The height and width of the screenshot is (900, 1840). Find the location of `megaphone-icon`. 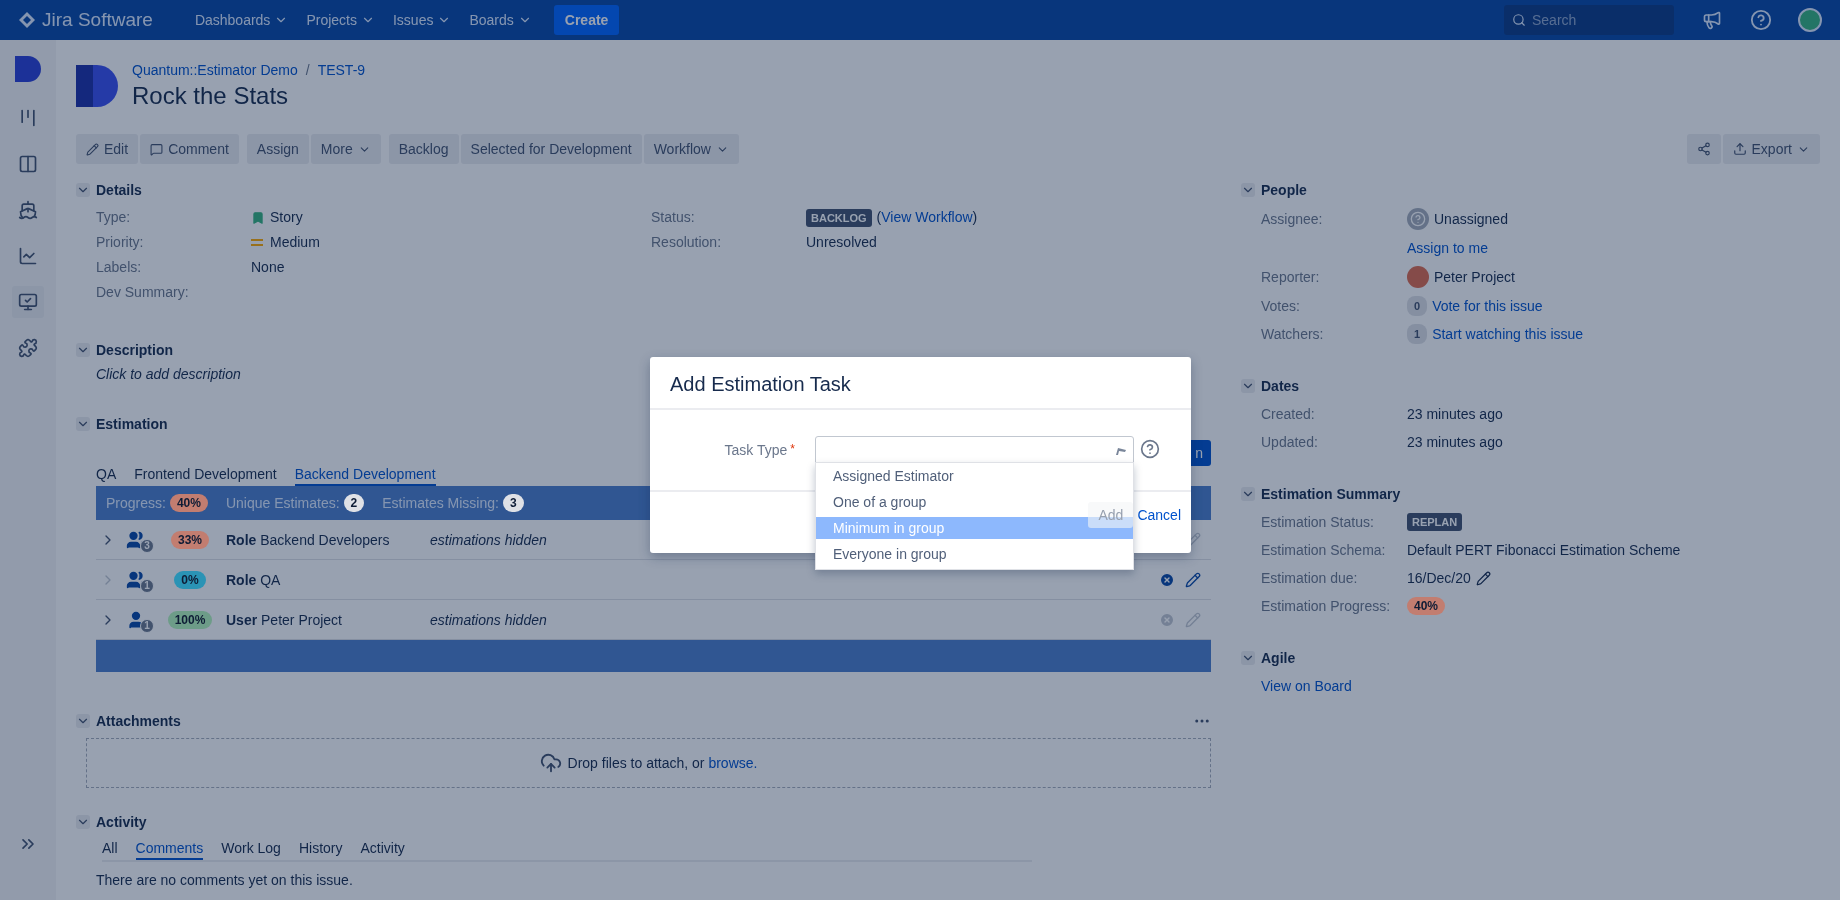

megaphone-icon is located at coordinates (1712, 20).